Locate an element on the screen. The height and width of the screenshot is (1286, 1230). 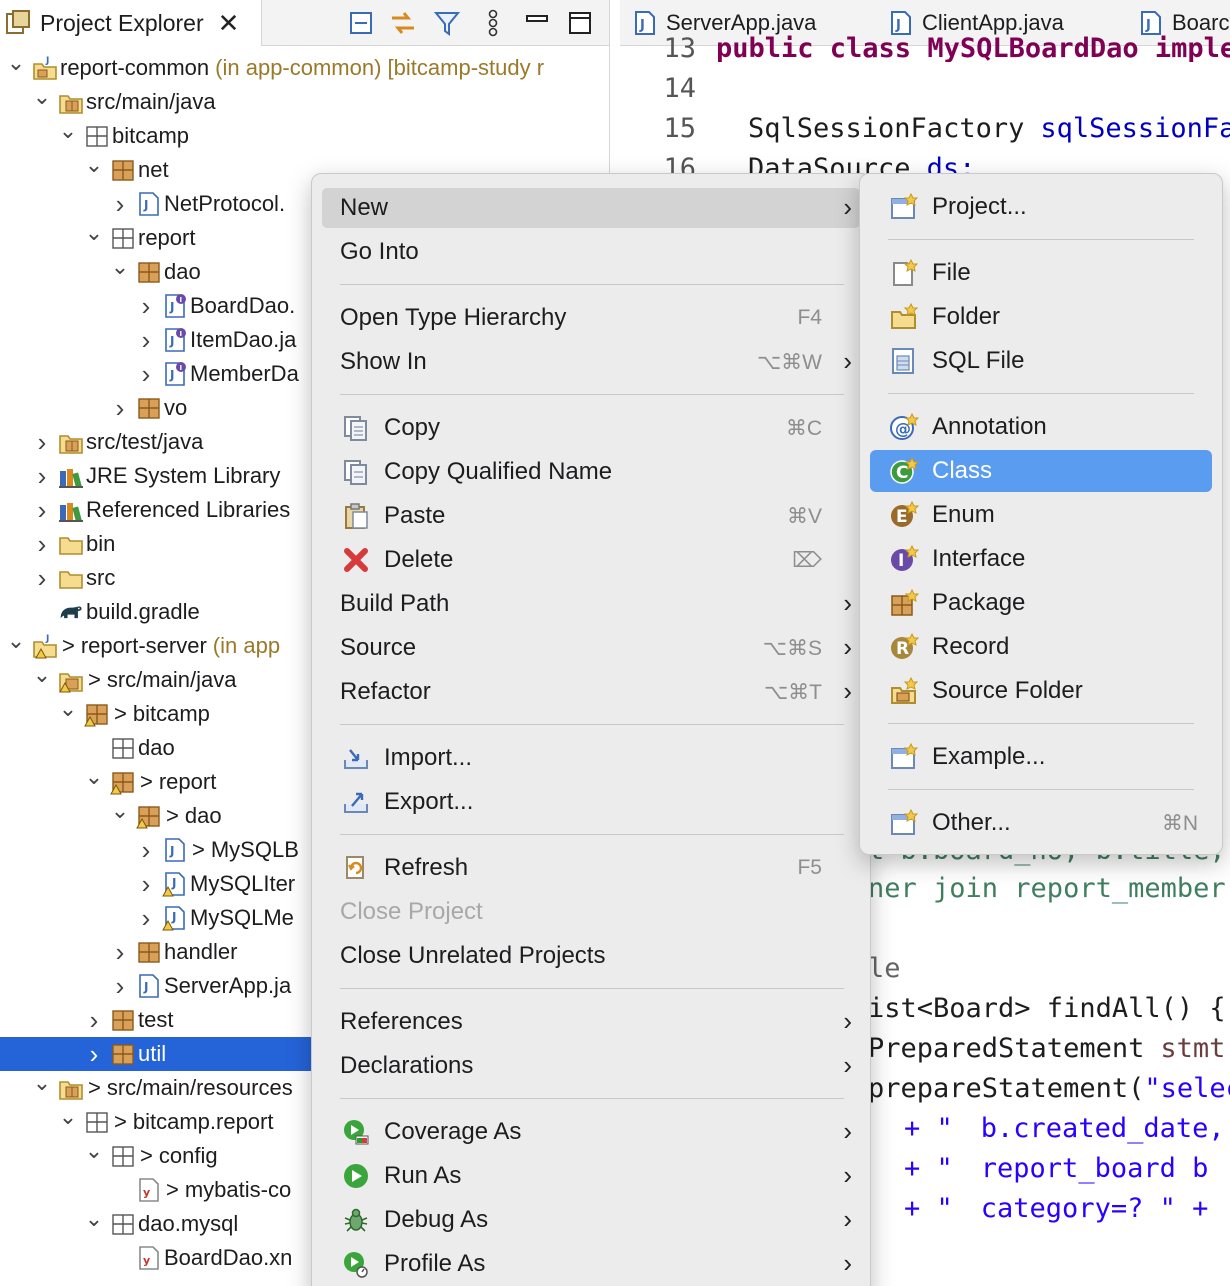
view-menu-icon is located at coordinates (493, 23).